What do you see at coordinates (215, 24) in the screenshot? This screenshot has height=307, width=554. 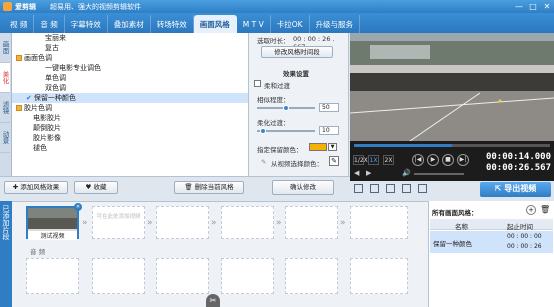 I see `tab-5: 画面风格` at bounding box center [215, 24].